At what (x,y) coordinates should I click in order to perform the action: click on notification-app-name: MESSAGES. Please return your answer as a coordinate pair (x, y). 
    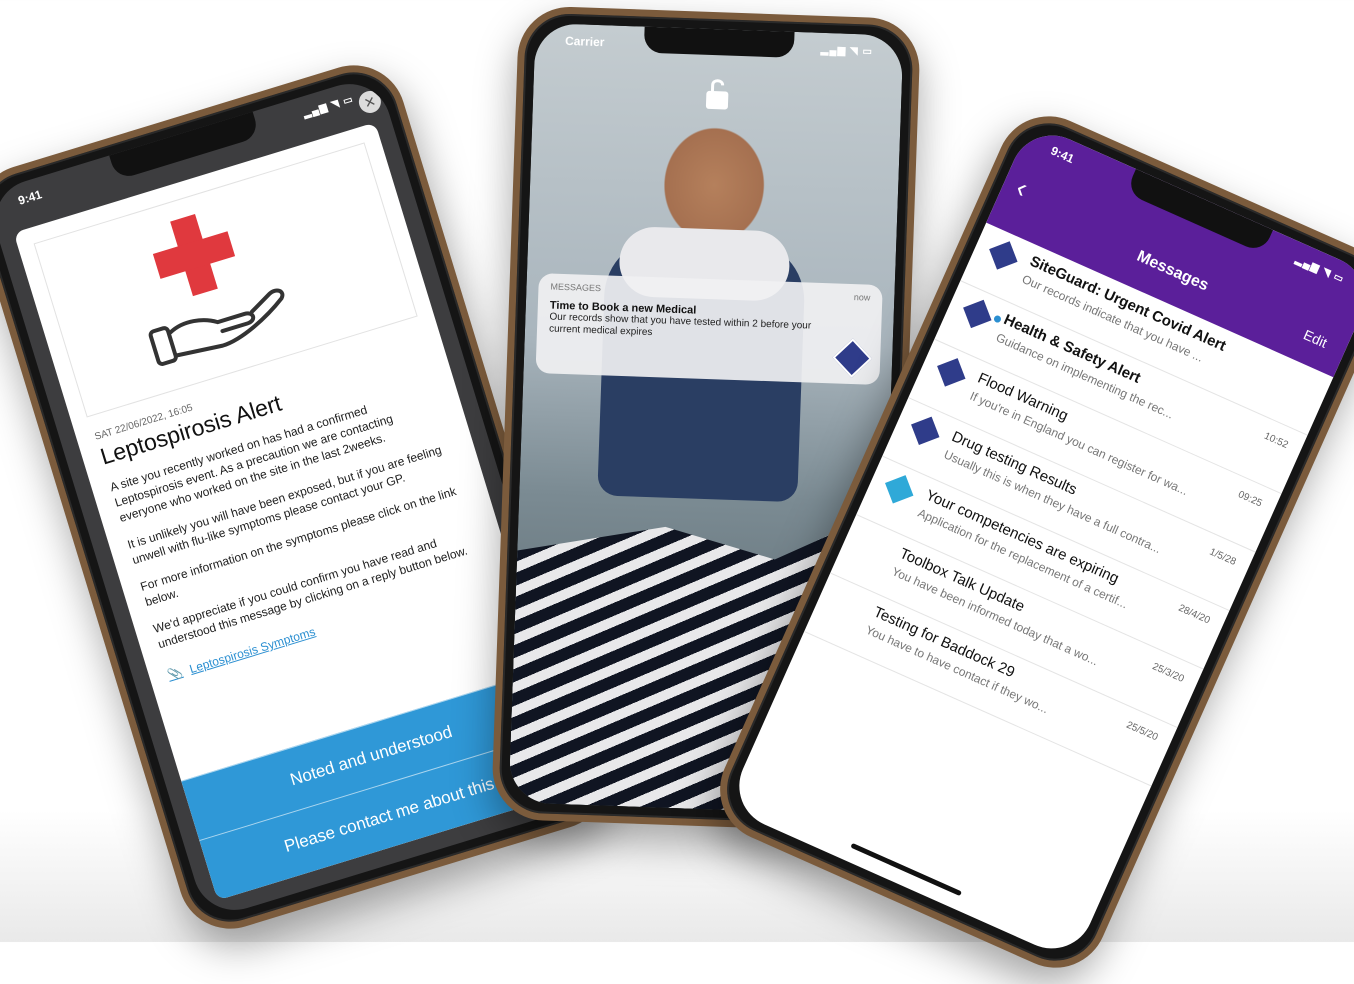
    Looking at the image, I should click on (576, 287).